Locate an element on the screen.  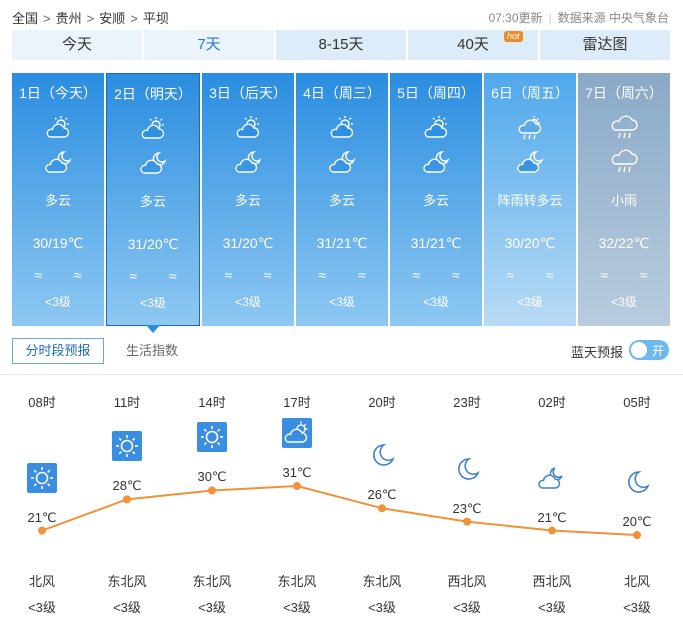
day-date: 3日（后天） is located at coordinates (248, 93).